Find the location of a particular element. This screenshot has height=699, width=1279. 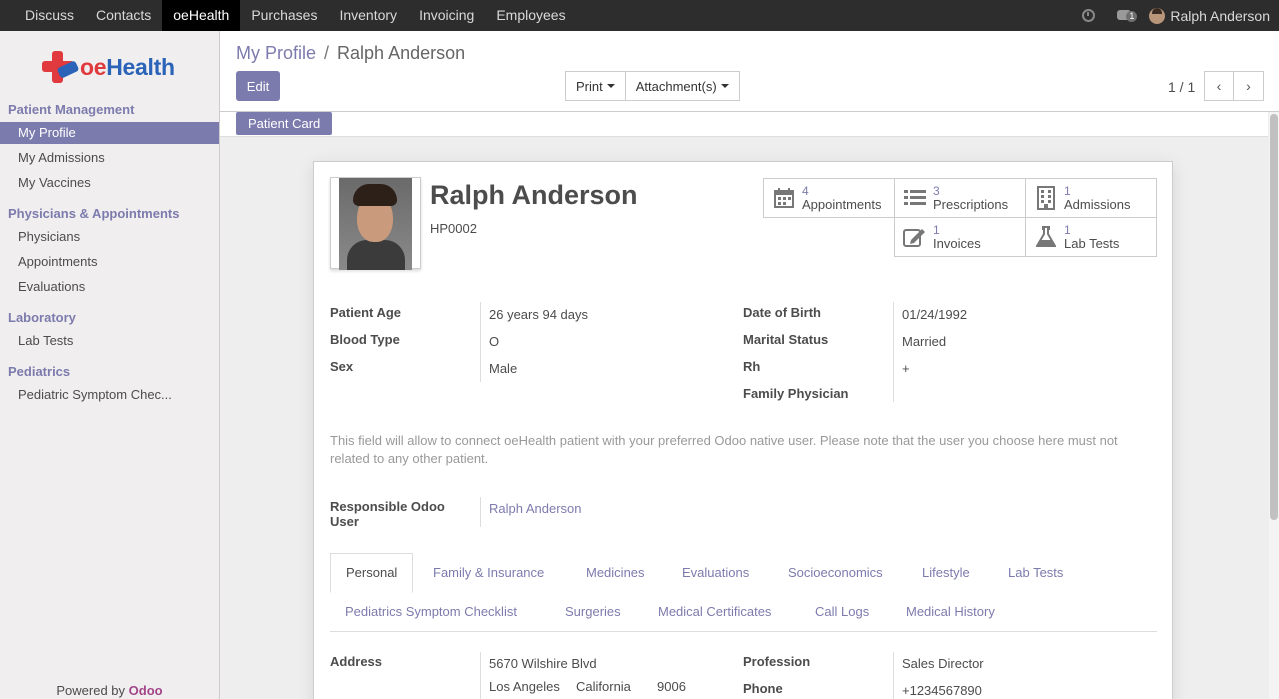

appointments-smart-button: 4 Appointments is located at coordinates (829, 198).